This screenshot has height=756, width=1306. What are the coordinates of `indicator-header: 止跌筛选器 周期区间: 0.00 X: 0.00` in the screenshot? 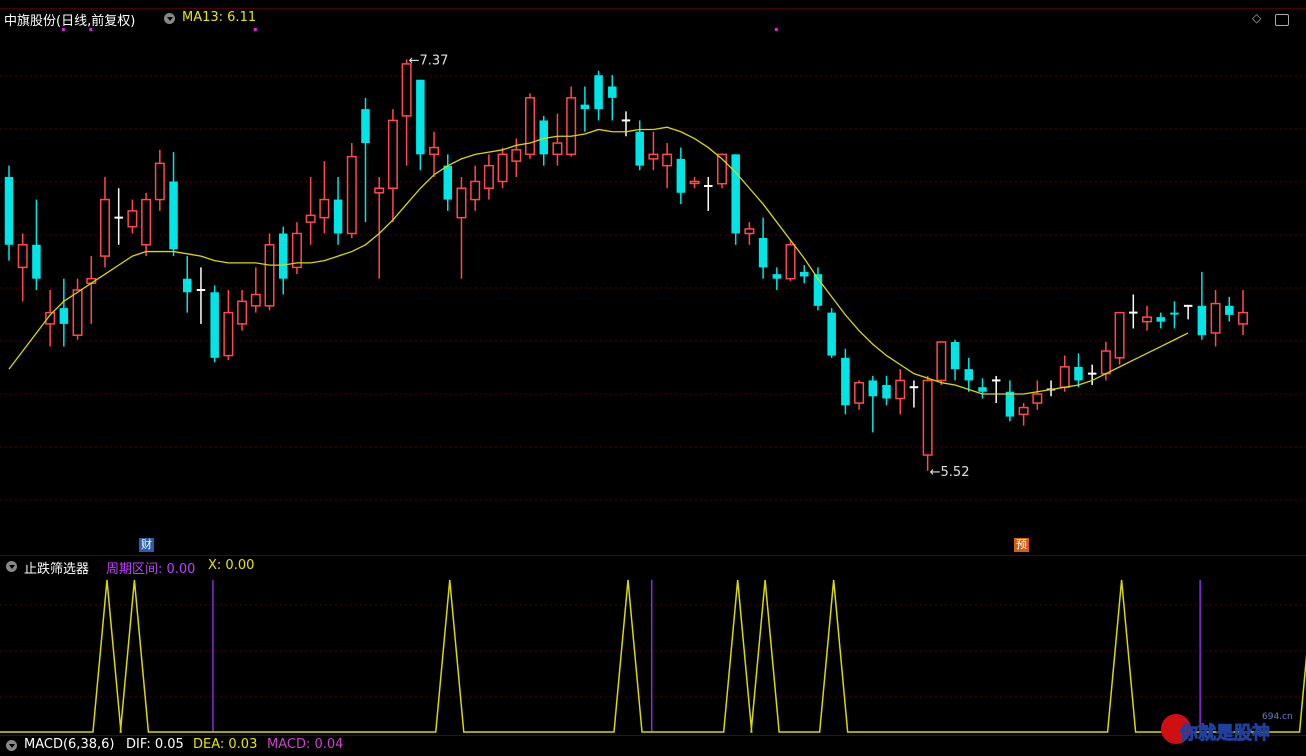 It's located at (653, 567).